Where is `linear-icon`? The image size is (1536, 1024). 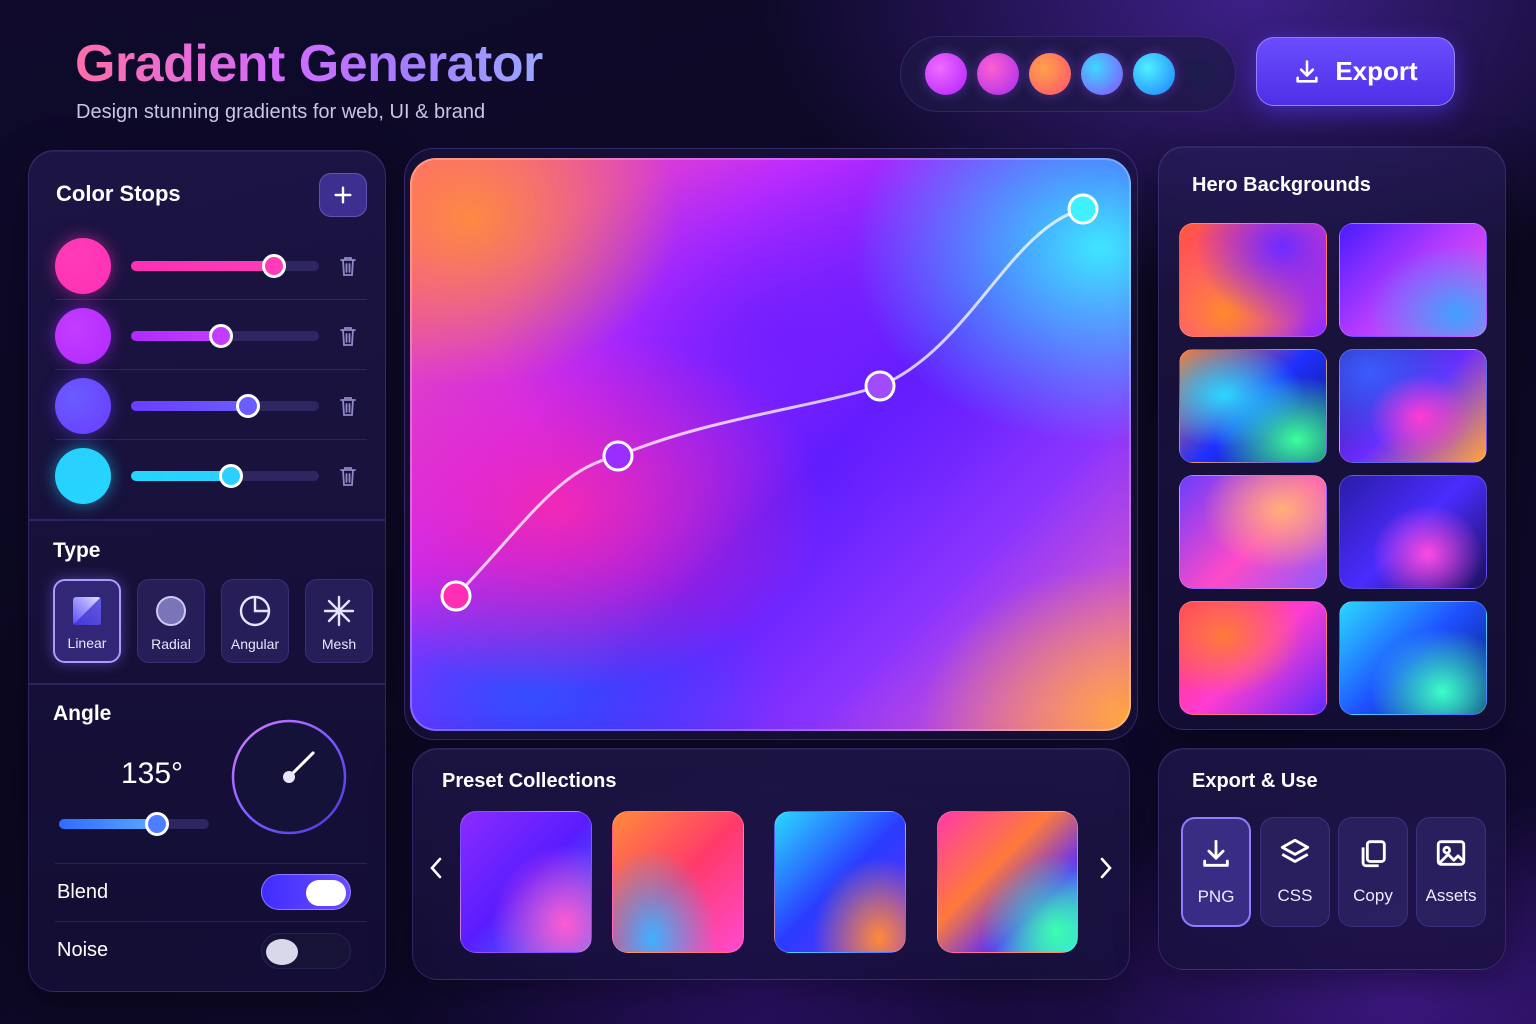
linear-icon is located at coordinates (87, 611).